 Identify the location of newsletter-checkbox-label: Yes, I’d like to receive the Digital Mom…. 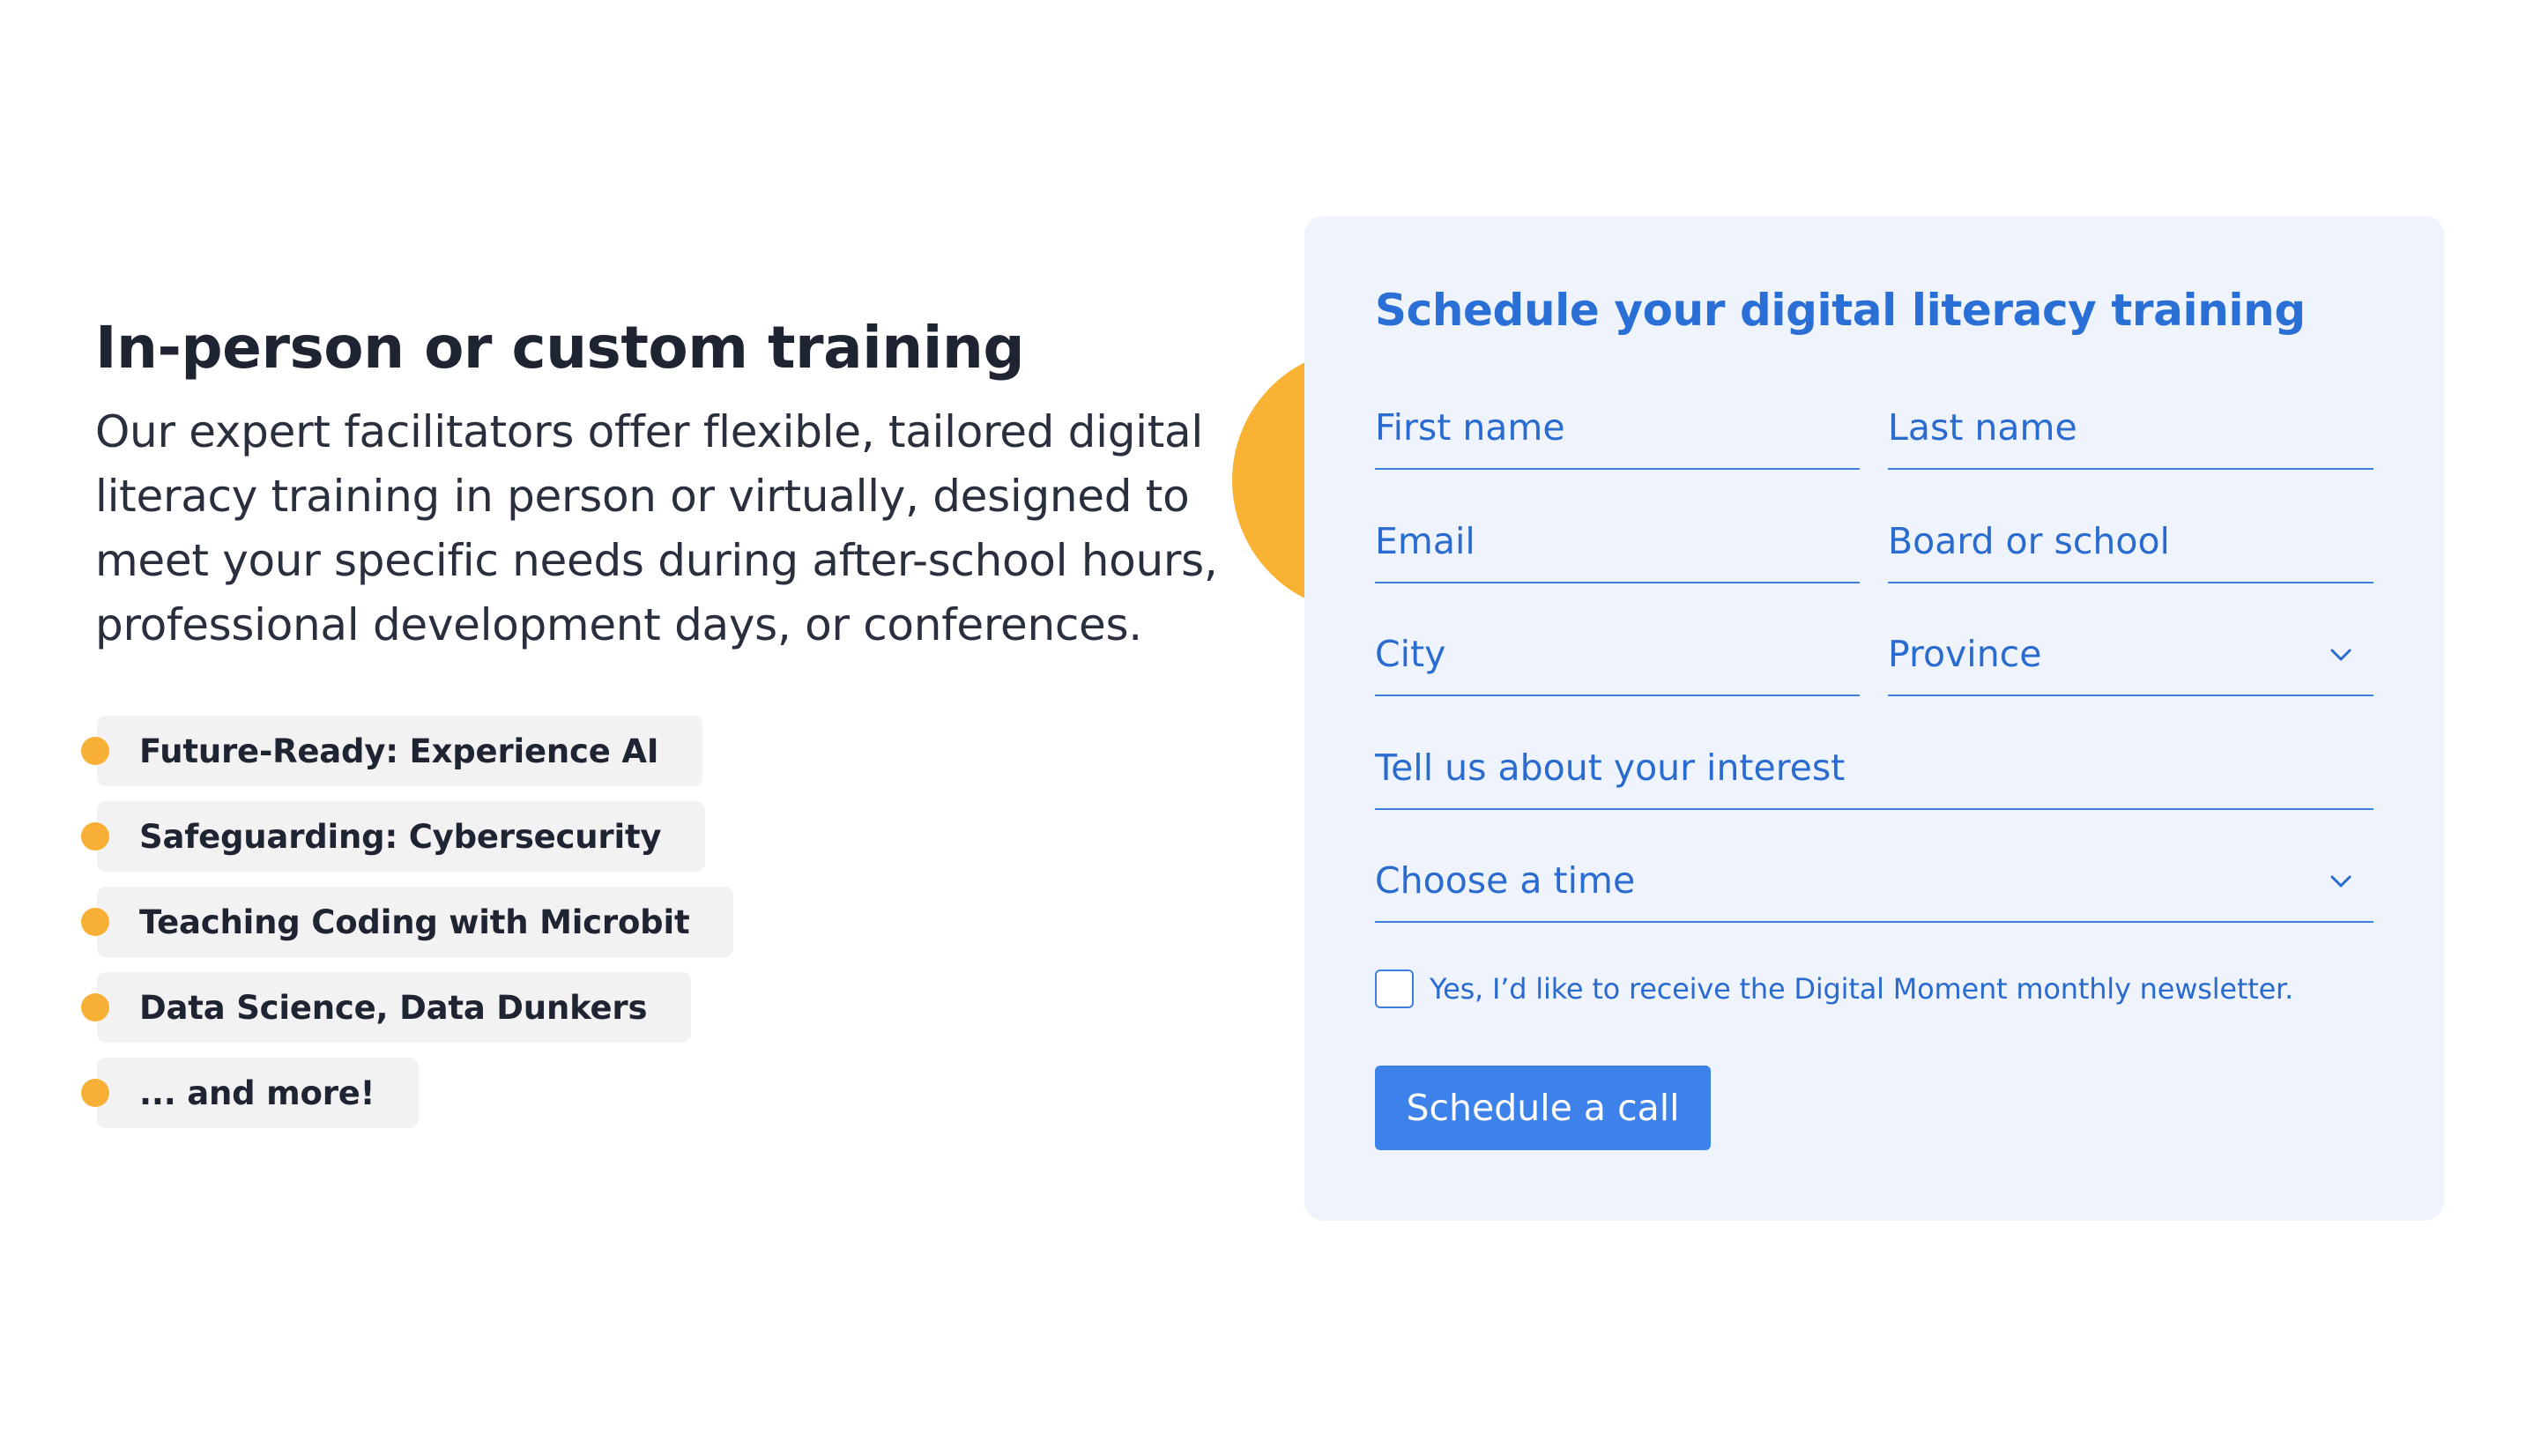
(1862, 989).